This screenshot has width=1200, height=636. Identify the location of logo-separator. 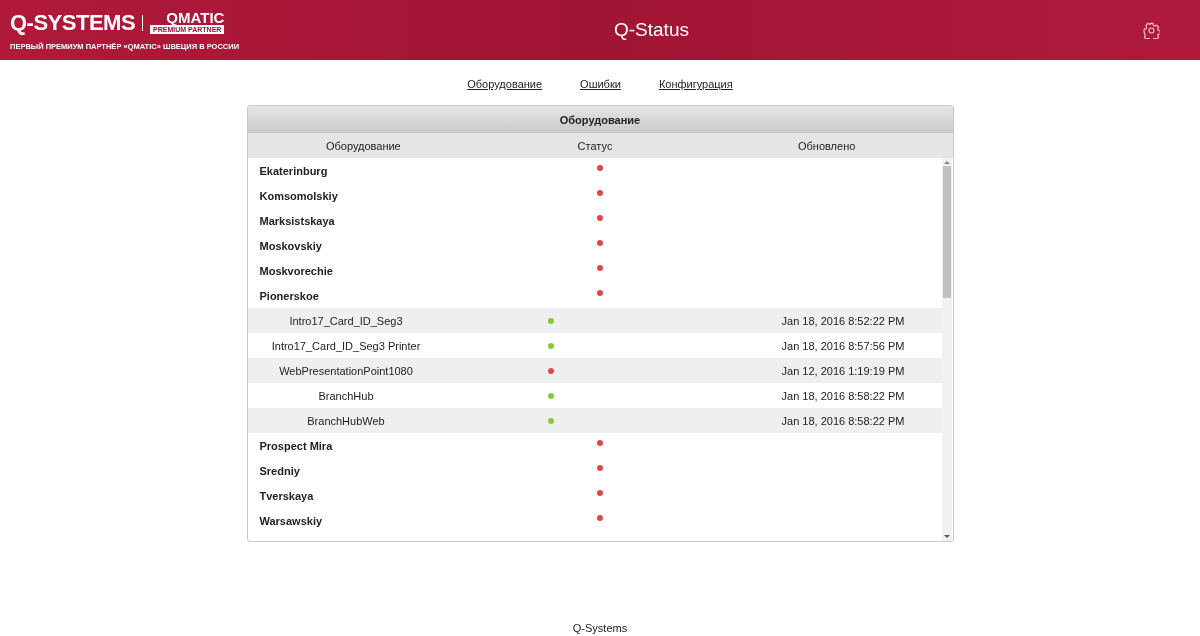
(143, 22).